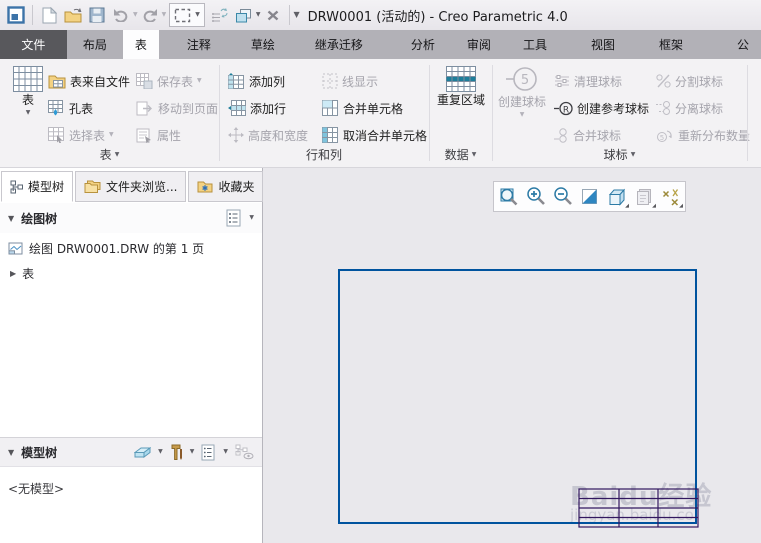 Image resolution: width=761 pixels, height=543 pixels. What do you see at coordinates (643, 196) in the screenshot?
I see `saved-views-button: ◢` at bounding box center [643, 196].